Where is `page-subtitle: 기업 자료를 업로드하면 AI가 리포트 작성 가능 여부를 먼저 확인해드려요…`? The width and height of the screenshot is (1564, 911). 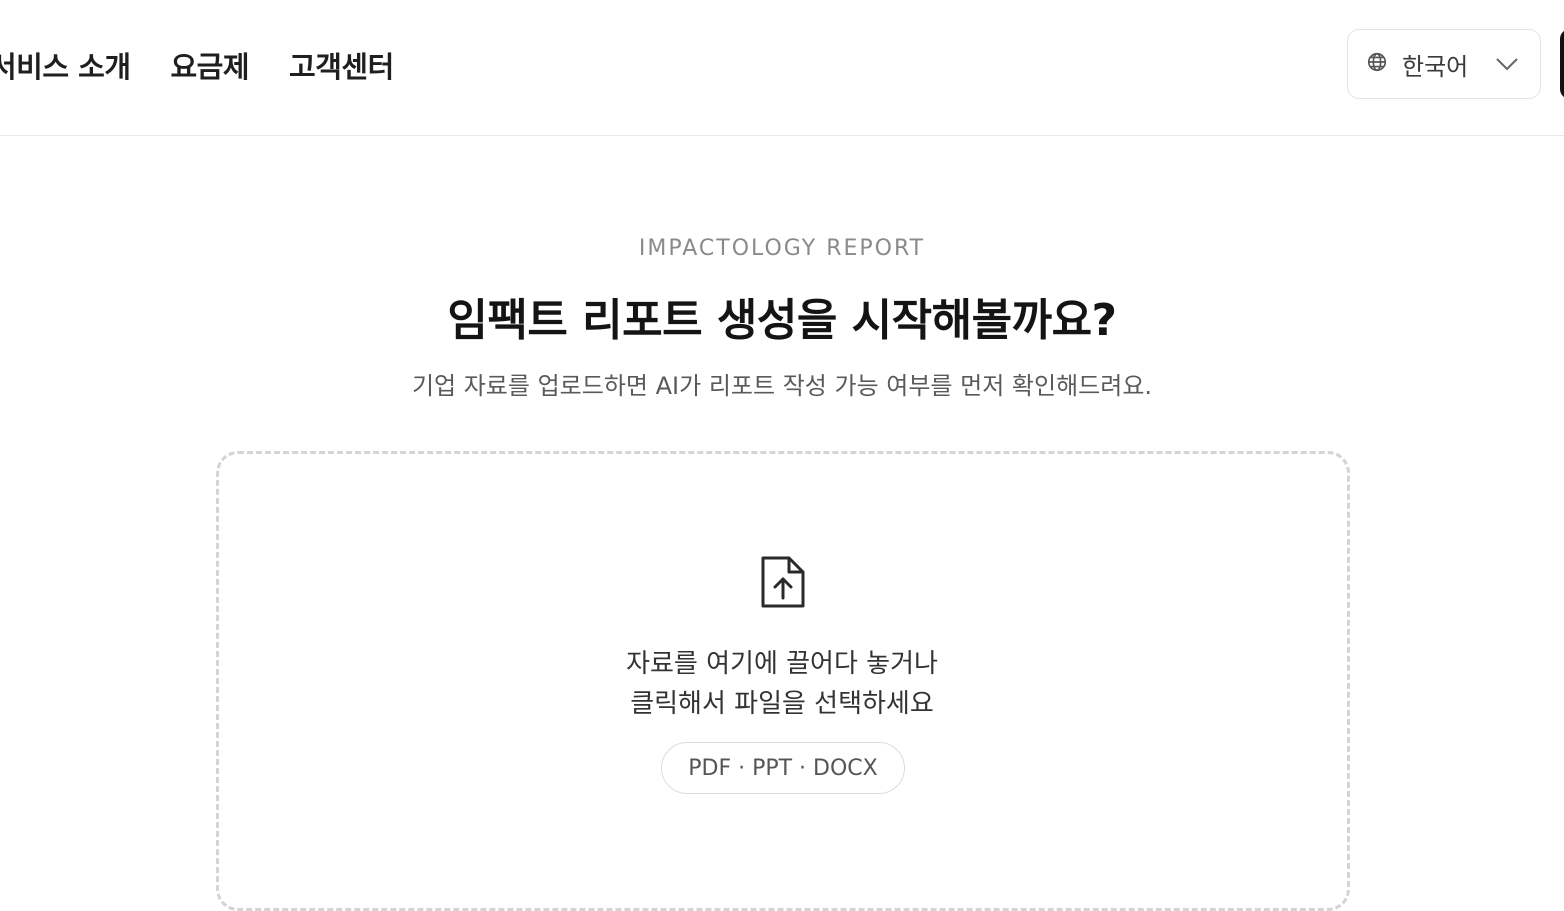 page-subtitle: 기업 자료를 업로드하면 AI가 리포트 작성 가능 여부를 먼저 확인해드려요… is located at coordinates (782, 386).